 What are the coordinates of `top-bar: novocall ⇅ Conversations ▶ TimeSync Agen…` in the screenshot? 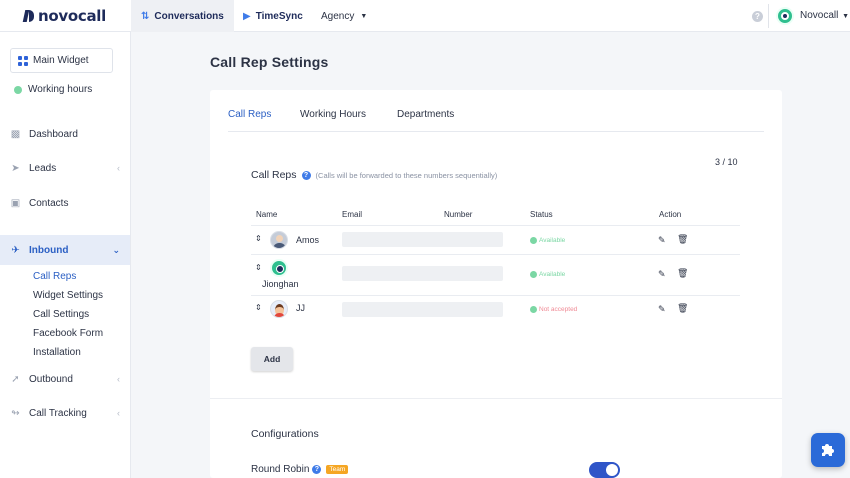 It's located at (425, 16).